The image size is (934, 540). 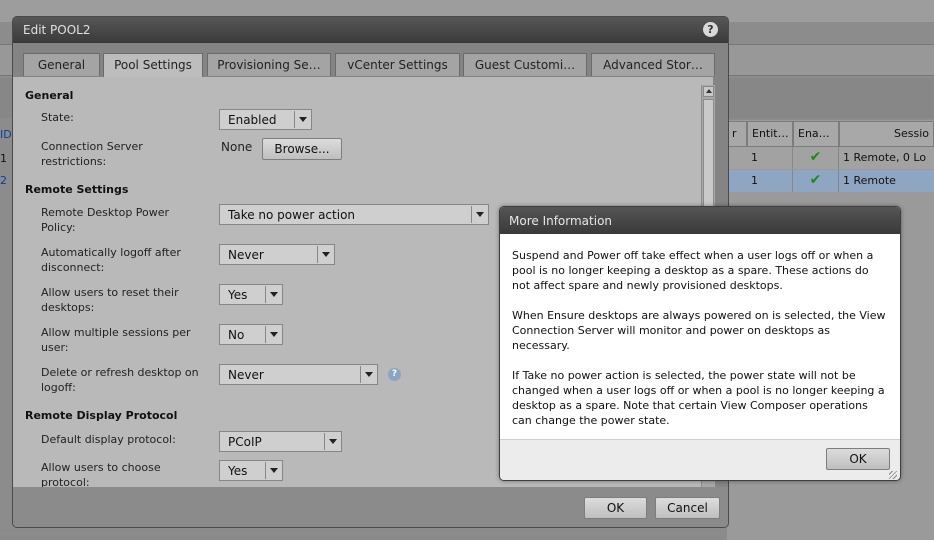 I want to click on multi-sessions-value: No, so click(x=236, y=335).